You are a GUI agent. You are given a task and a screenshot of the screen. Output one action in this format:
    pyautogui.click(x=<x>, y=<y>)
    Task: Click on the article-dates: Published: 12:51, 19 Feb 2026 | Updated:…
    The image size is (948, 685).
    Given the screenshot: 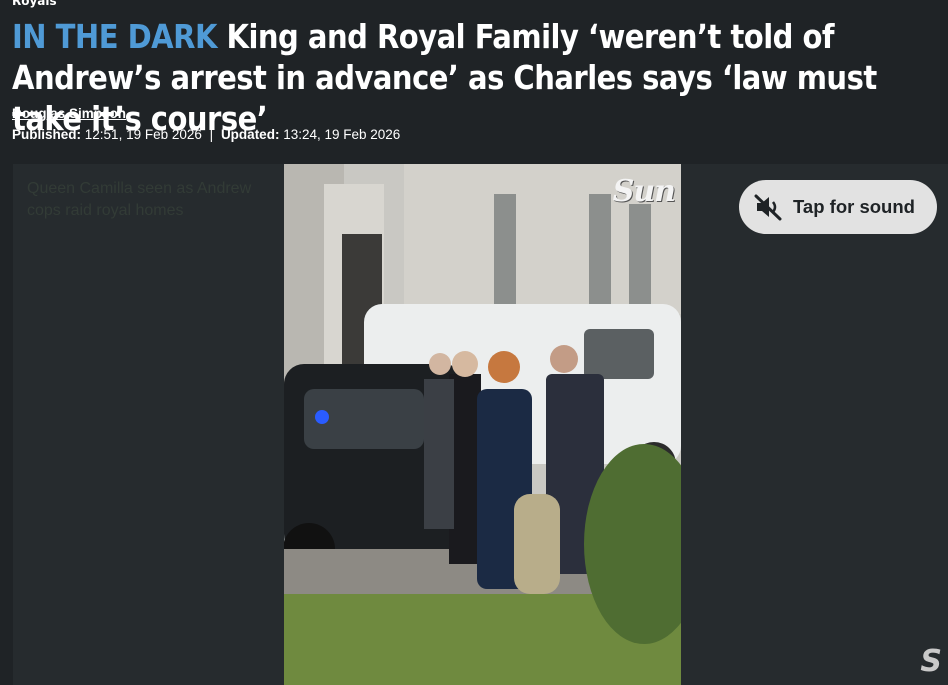 What is the action you would take?
    pyautogui.click(x=206, y=134)
    